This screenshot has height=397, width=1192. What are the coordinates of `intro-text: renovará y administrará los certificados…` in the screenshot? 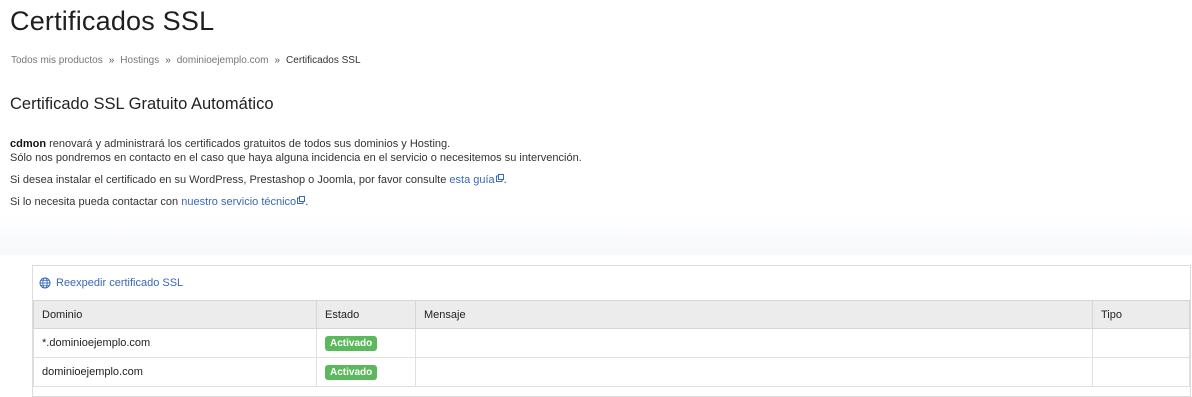 It's located at (248, 144).